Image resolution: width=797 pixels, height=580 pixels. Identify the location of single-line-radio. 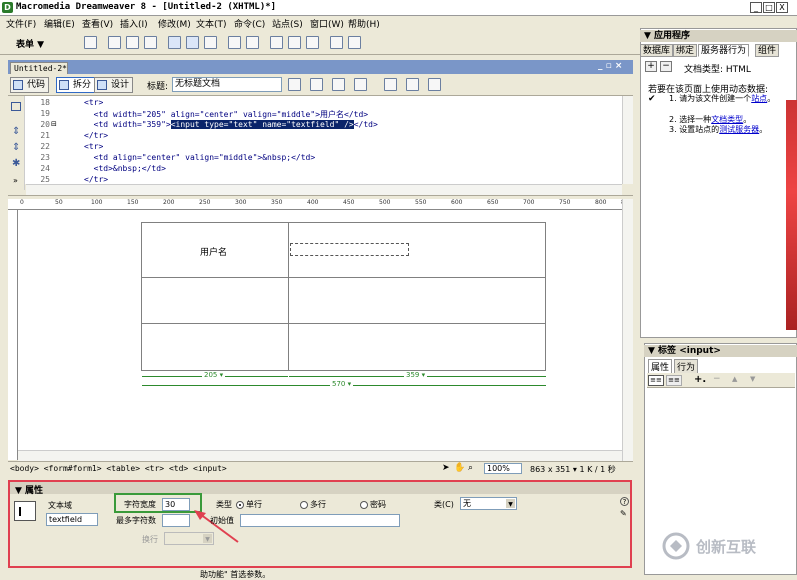
(240, 505).